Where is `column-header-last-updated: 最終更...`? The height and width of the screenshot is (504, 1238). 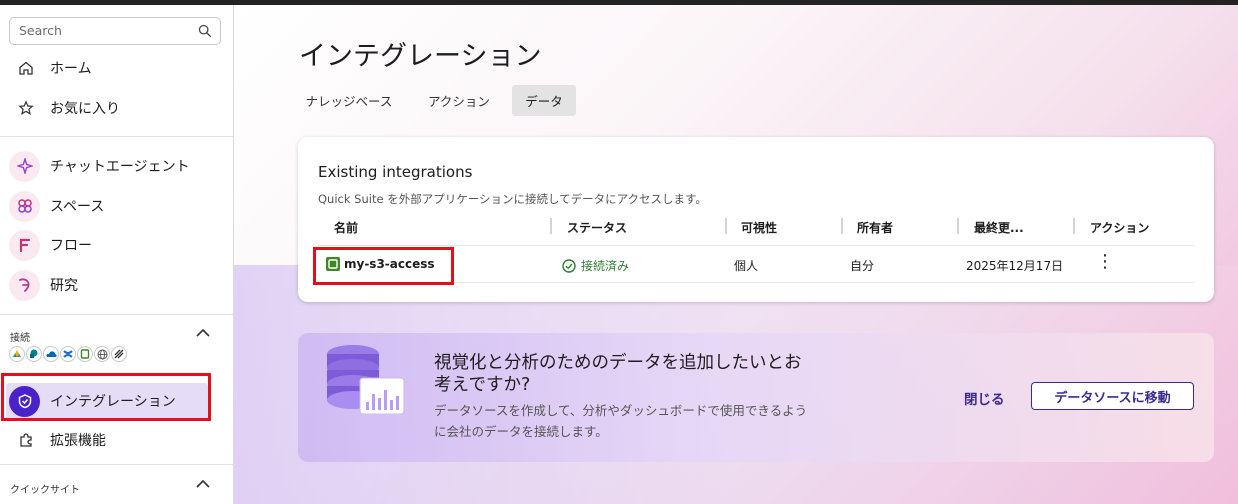
column-header-last-updated: 最終更... is located at coordinates (999, 227).